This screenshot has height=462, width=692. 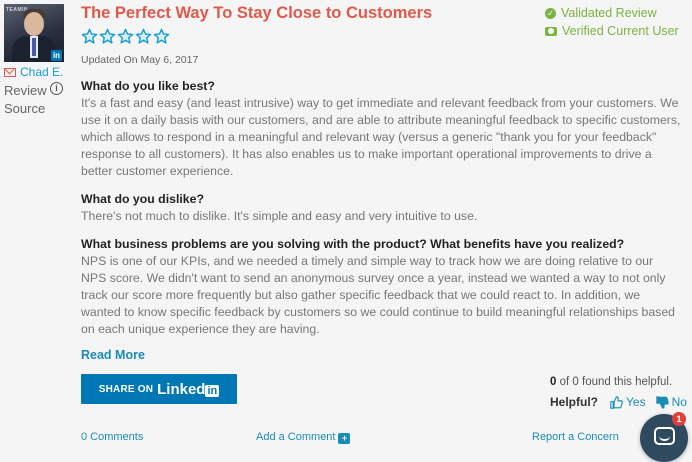 I want to click on helpful-suffix: found this helpful., so click(x=627, y=382).